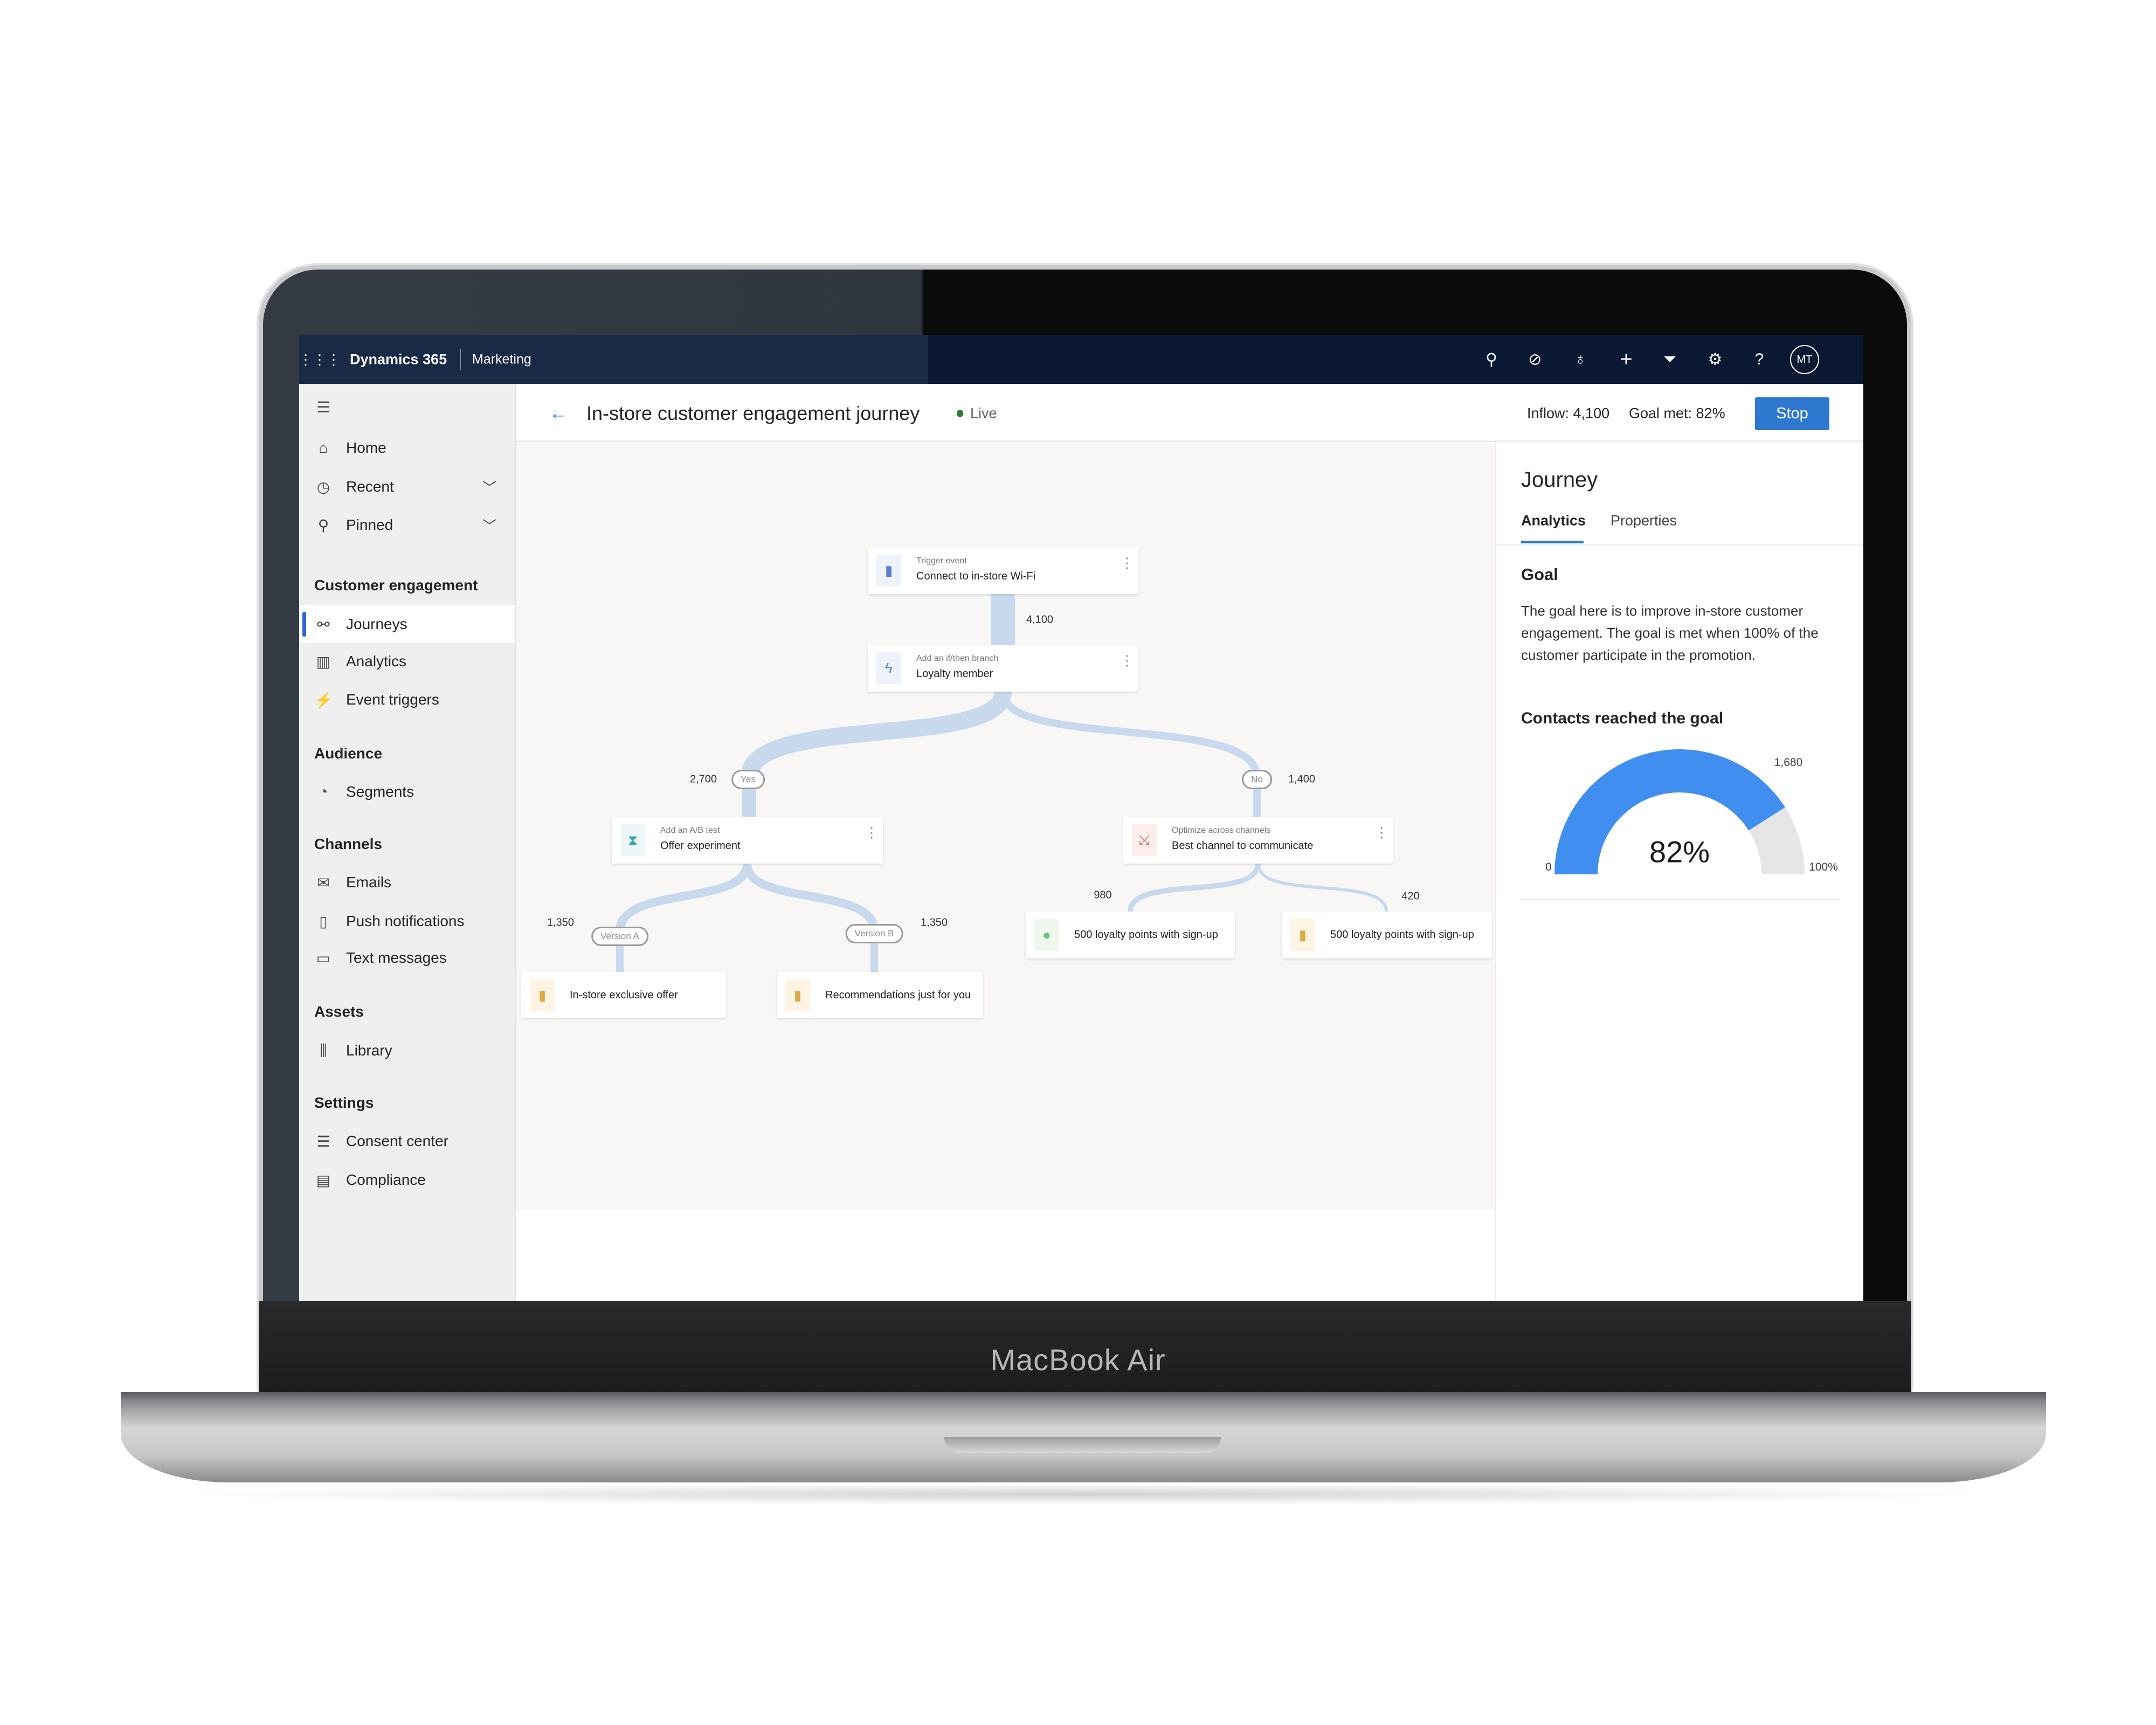  Describe the element at coordinates (941, 560) in the screenshot. I see `card-type: Trigger event` at that location.